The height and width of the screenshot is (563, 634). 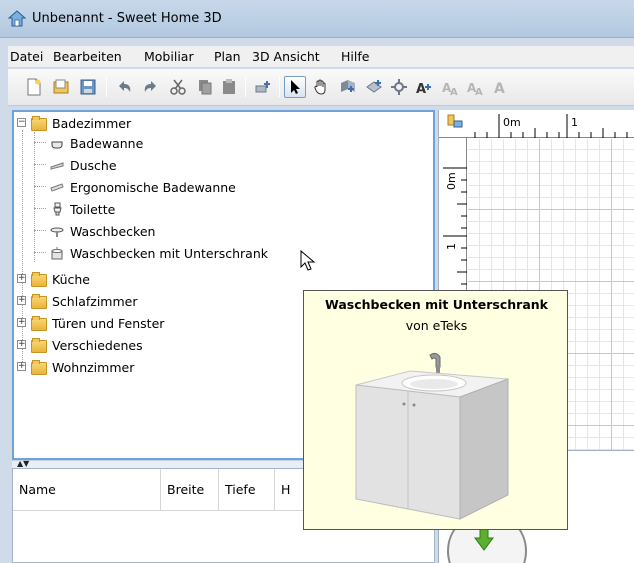 I want to click on washbasin-icon, so click(x=57, y=231).